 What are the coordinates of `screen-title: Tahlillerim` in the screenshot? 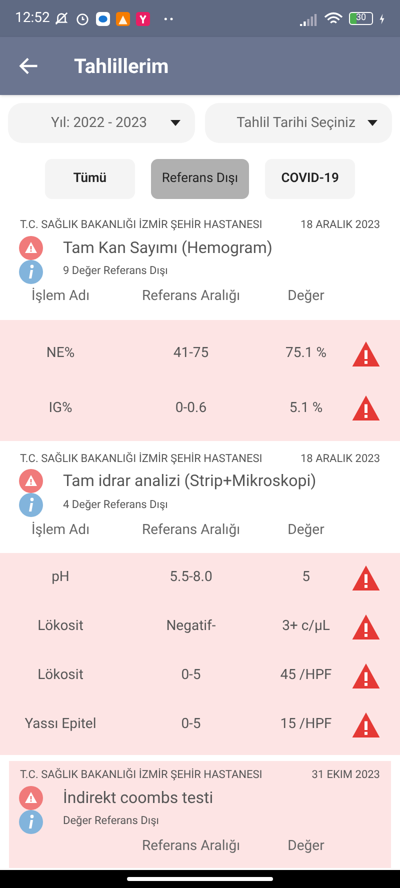 It's located at (121, 66).